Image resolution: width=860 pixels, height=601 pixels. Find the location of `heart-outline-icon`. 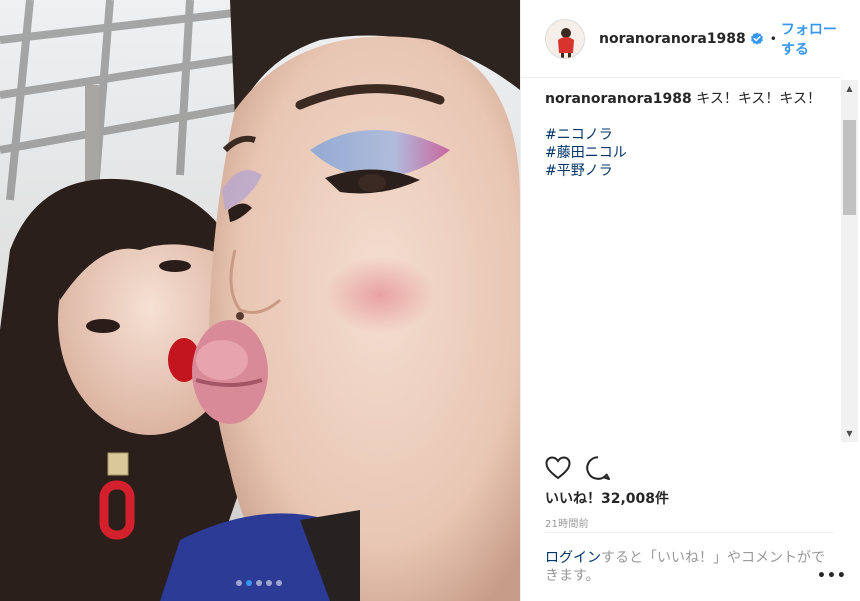

heart-outline-icon is located at coordinates (558, 470).